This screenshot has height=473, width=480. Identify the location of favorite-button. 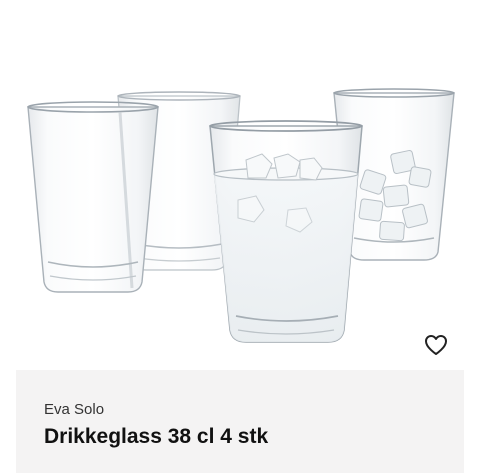
(438, 348).